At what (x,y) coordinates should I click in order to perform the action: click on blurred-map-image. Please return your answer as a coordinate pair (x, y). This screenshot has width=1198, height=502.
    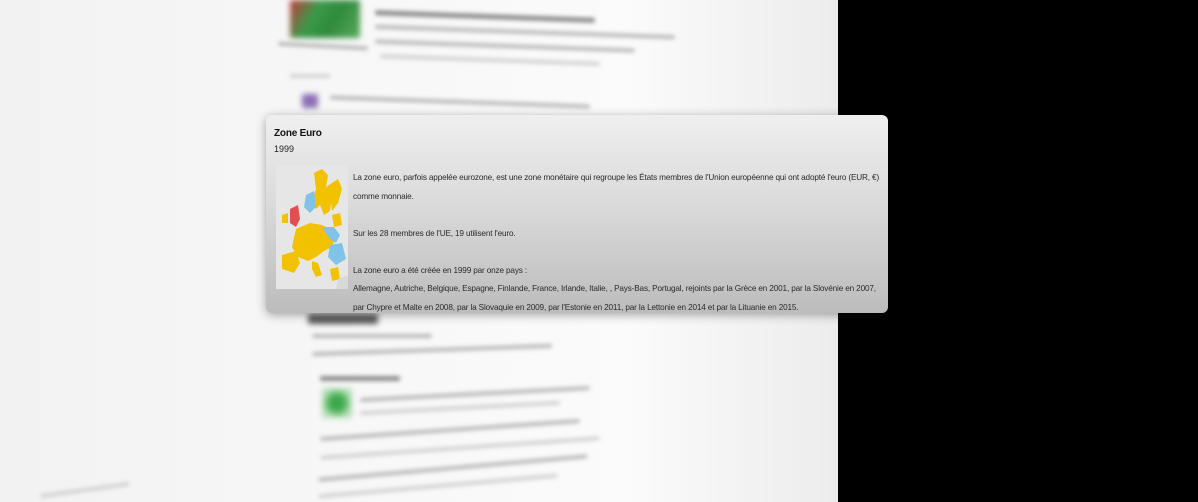
    Looking at the image, I should click on (325, 19).